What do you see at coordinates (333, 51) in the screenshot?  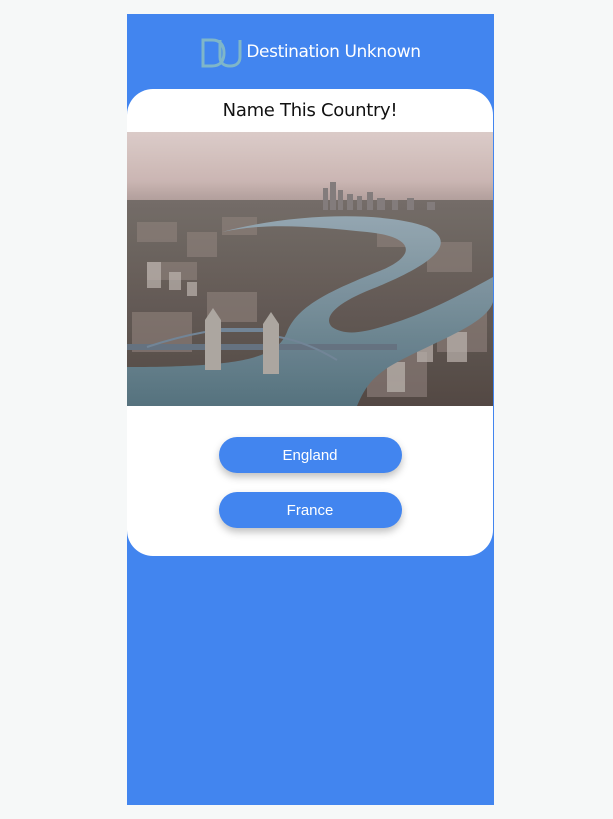 I see `app-title: Destination Unknown` at bounding box center [333, 51].